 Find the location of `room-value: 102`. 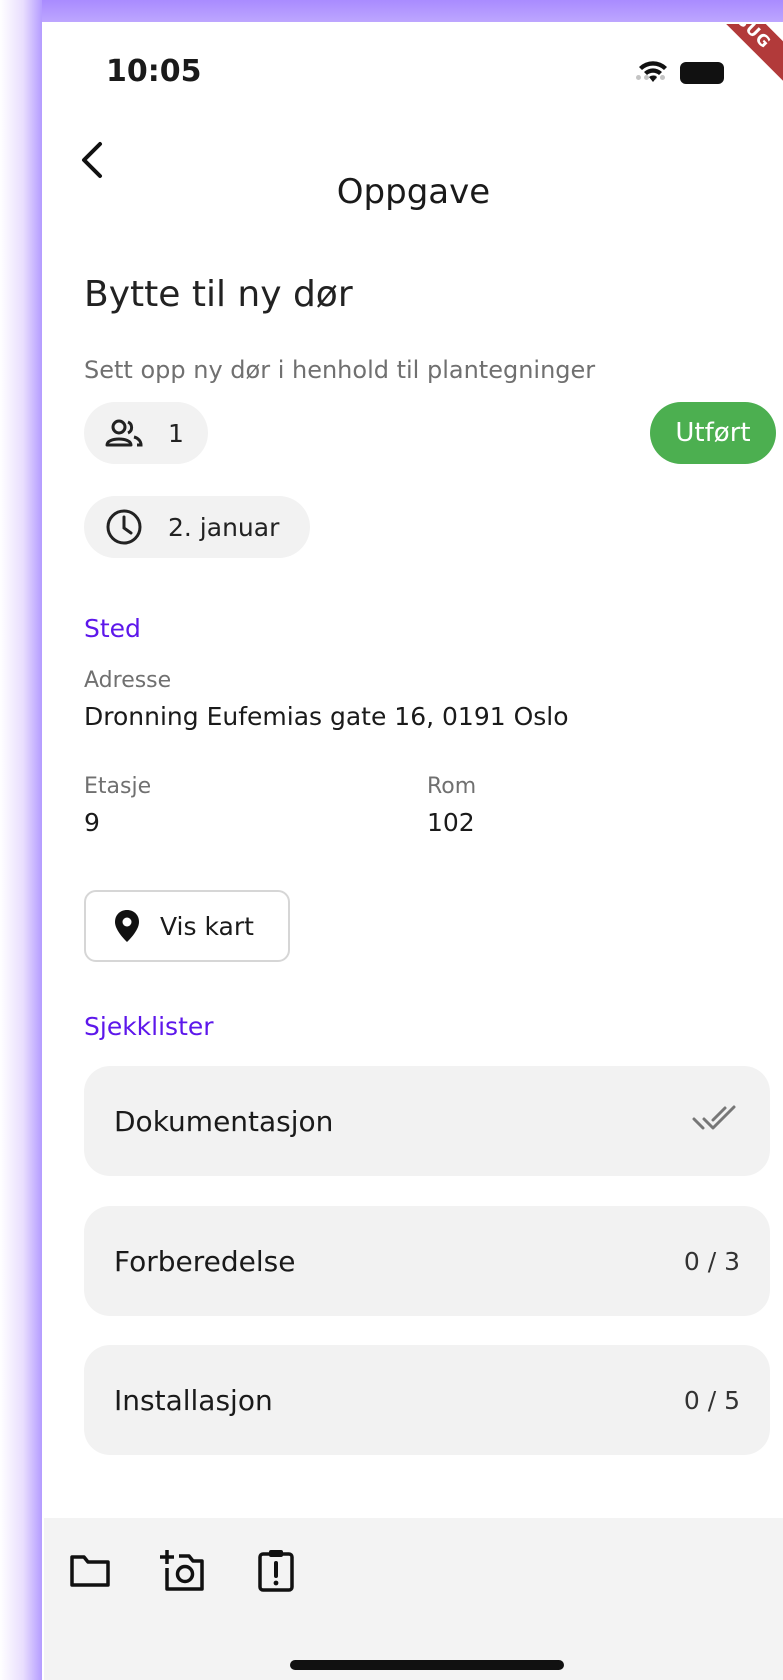

room-value: 102 is located at coordinates (451, 822).